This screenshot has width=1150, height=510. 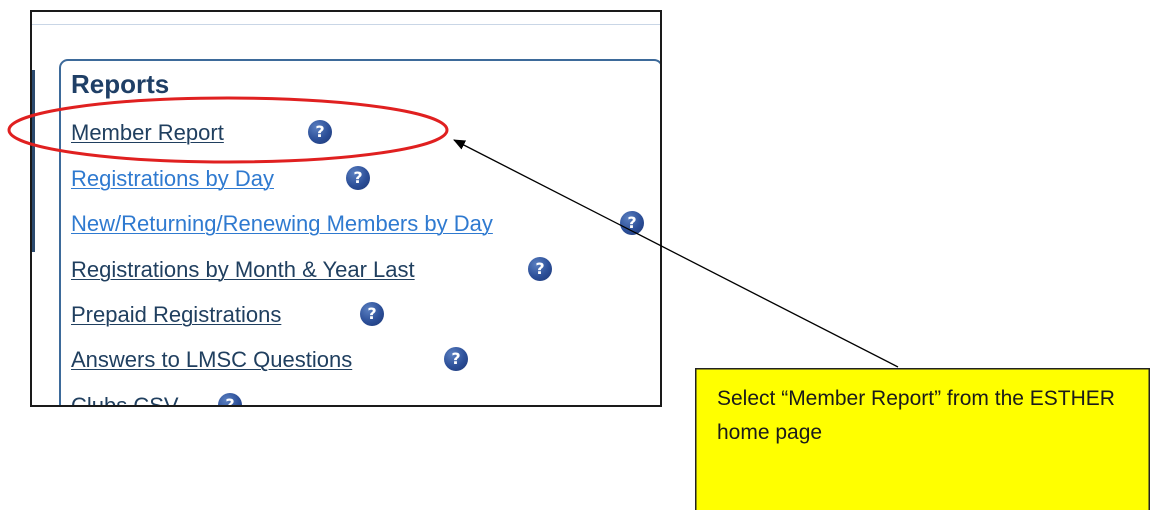 What do you see at coordinates (243, 270) in the screenshot?
I see `registrations-by-month-link: Registrations by Month & Year Last` at bounding box center [243, 270].